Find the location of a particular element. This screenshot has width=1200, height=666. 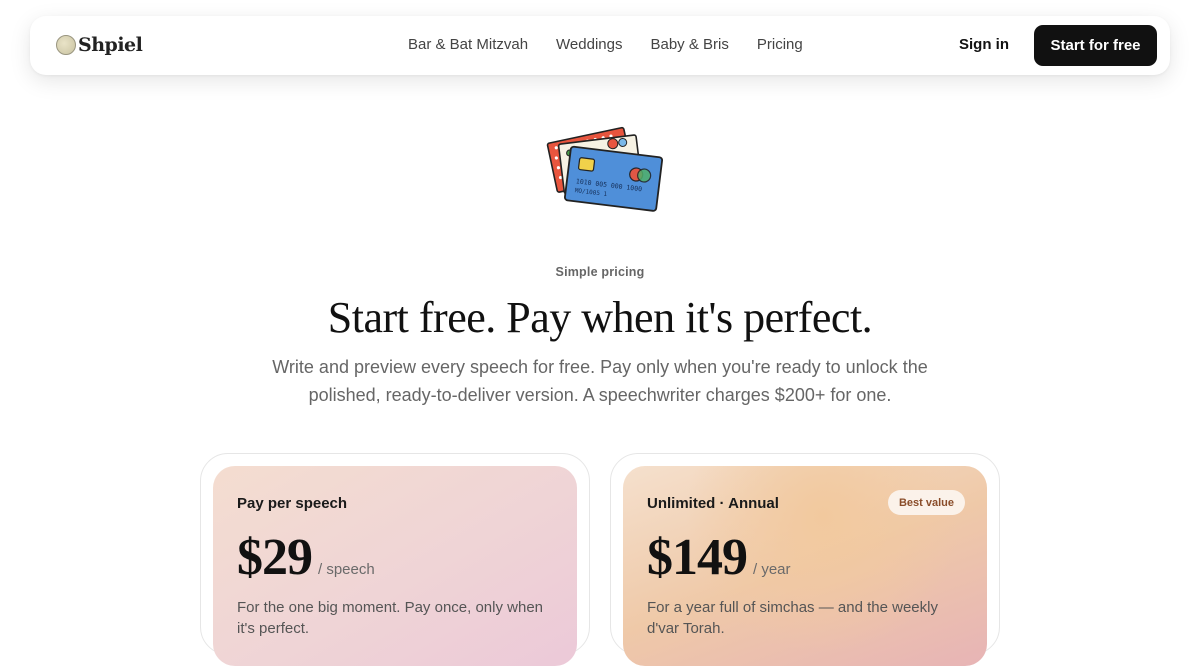

price-row: $149 / year is located at coordinates (719, 557).